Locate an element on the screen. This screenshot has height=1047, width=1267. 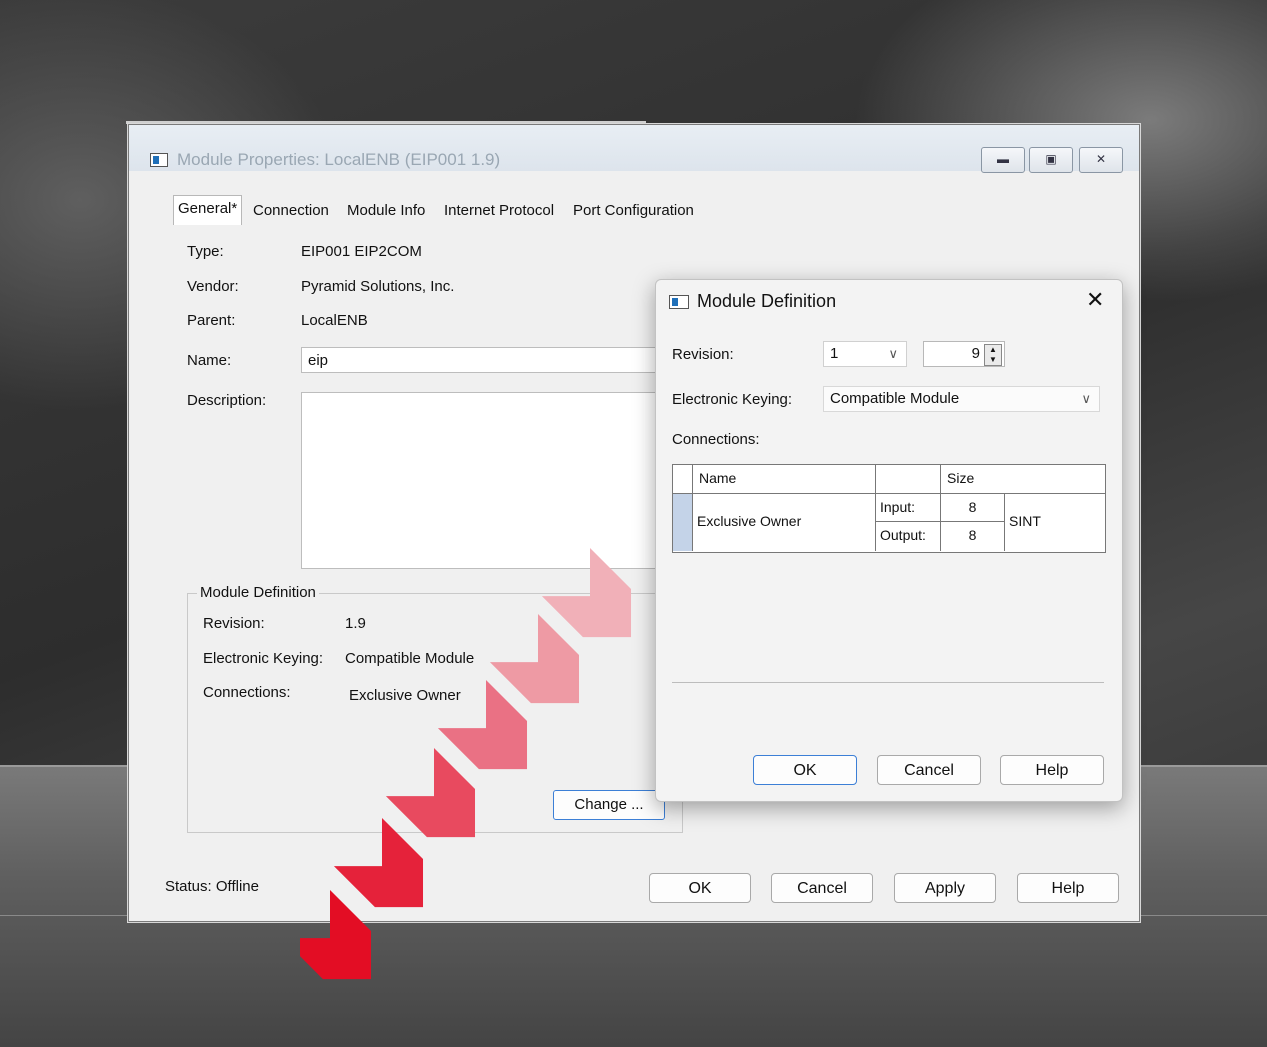
parent-label: Parent: is located at coordinates (211, 320).